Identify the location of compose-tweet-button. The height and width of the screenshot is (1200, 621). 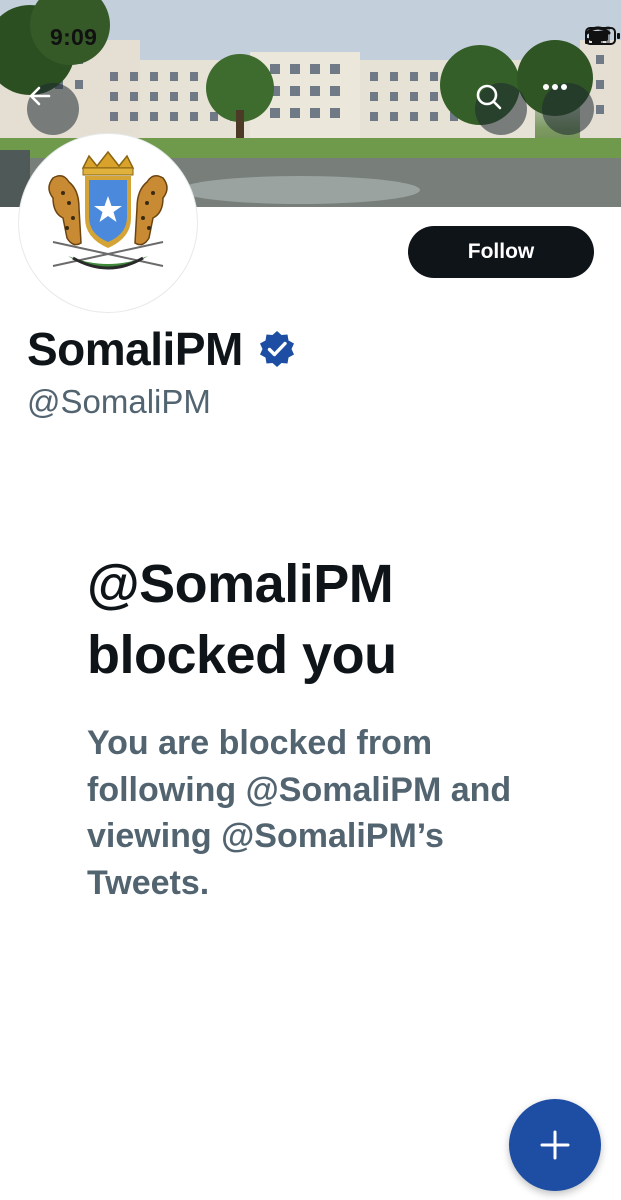
(555, 1145).